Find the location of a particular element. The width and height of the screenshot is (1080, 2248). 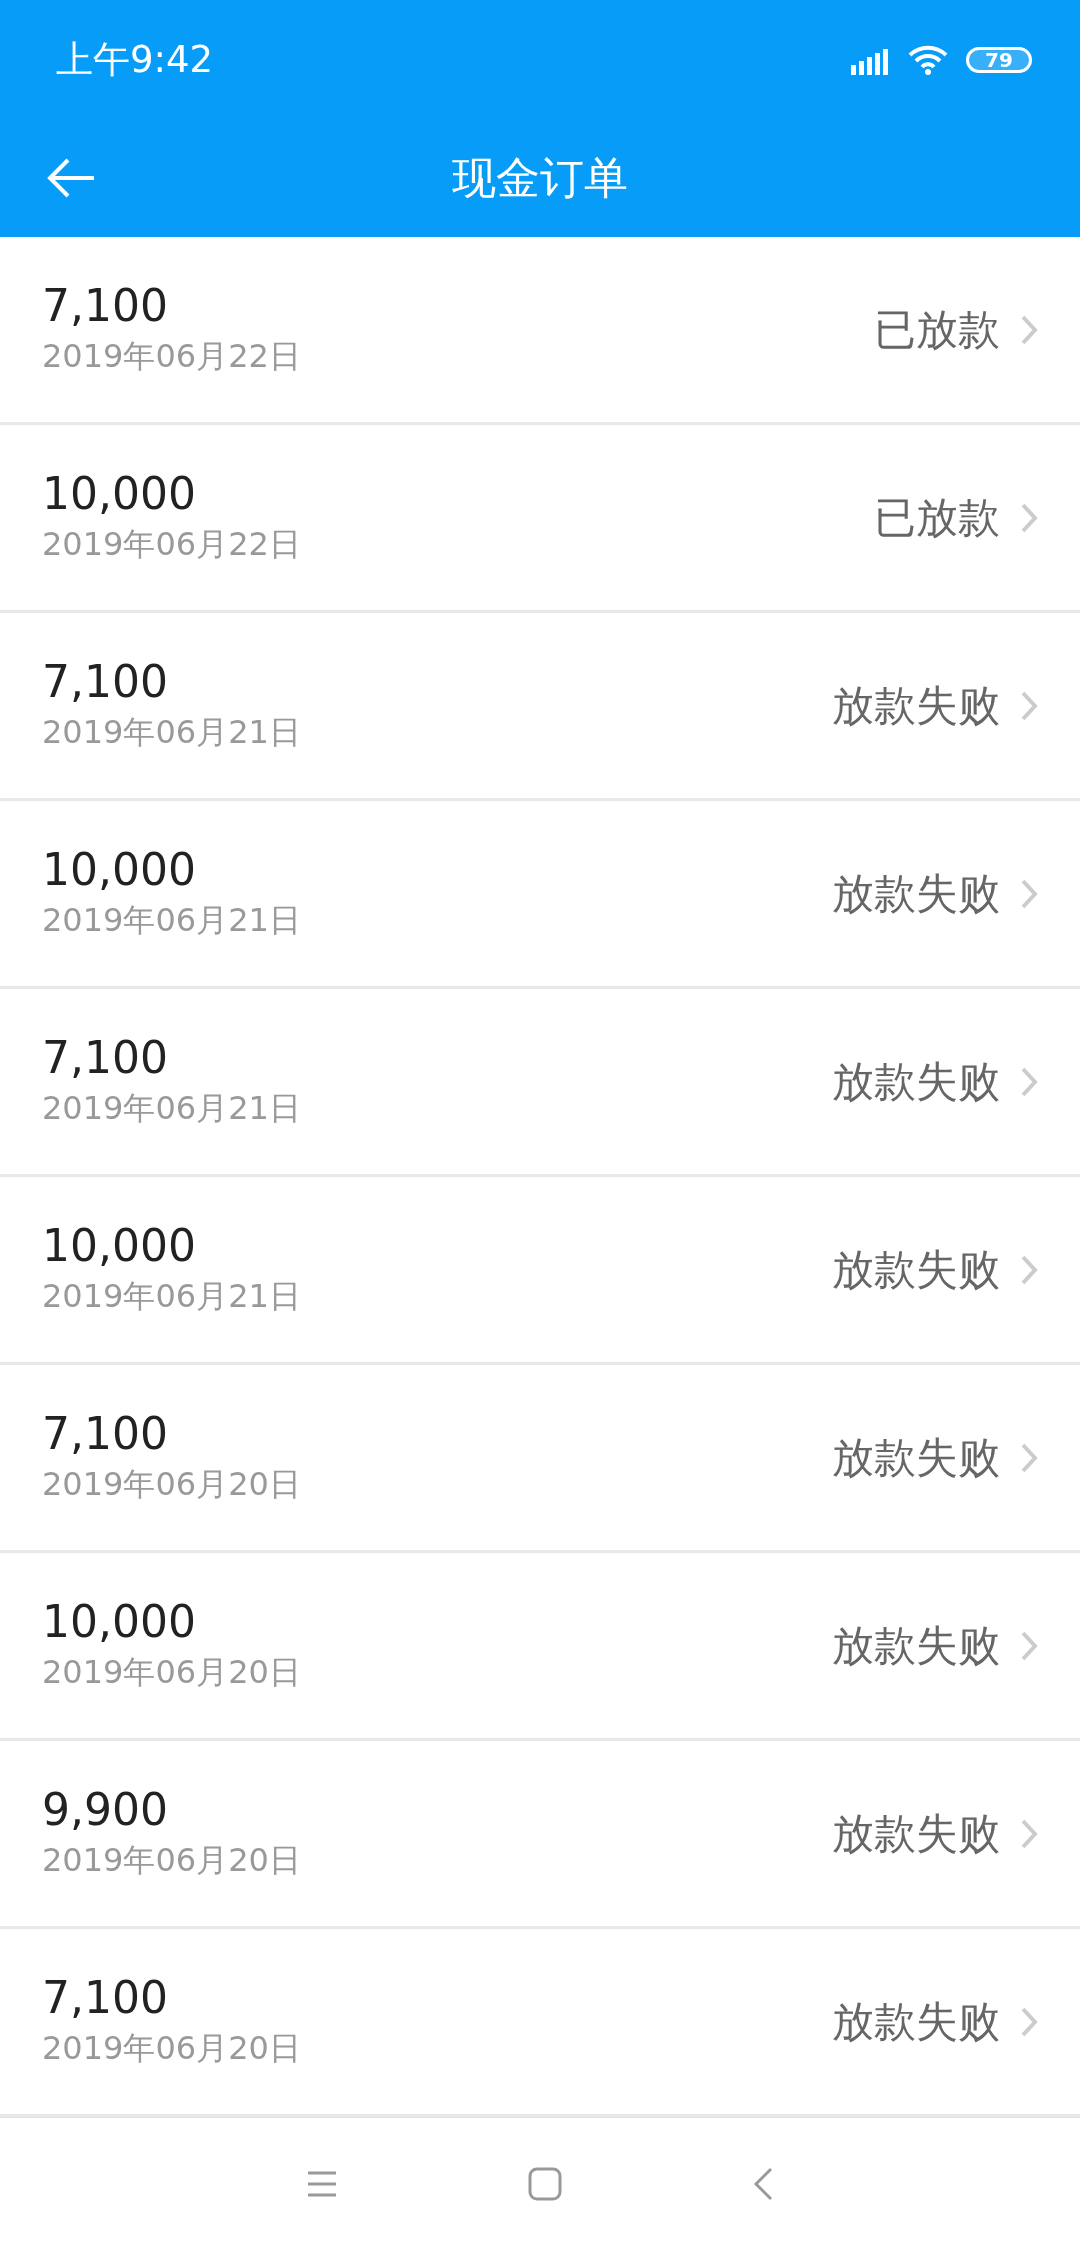

order-amount: 9,900 is located at coordinates (105, 1809).